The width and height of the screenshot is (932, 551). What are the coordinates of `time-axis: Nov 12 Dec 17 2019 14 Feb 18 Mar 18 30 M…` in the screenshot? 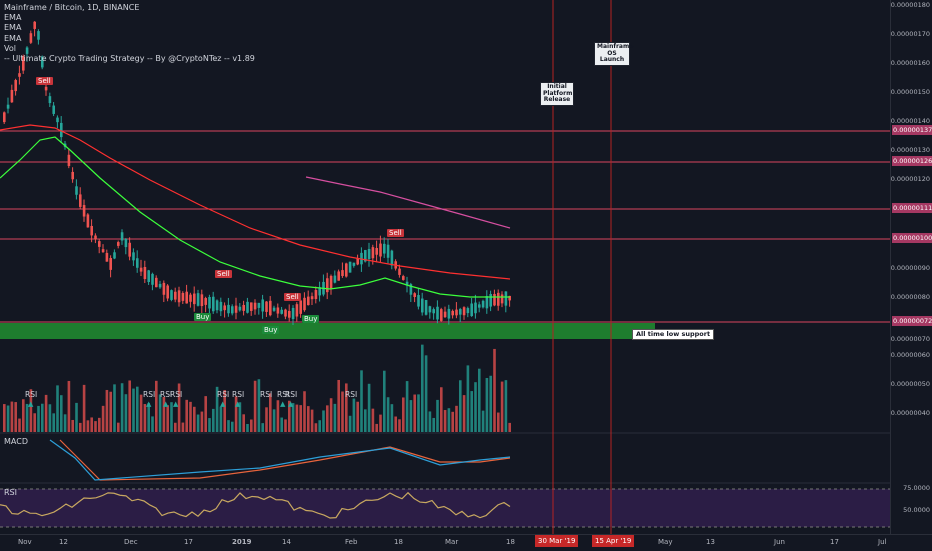 It's located at (466, 542).